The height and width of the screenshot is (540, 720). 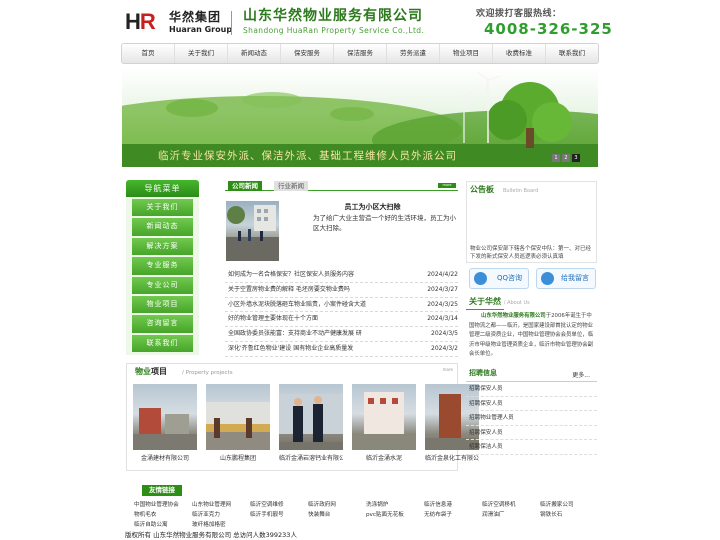 What do you see at coordinates (499, 278) in the screenshot?
I see `qq-consult-button: QQ咨询` at bounding box center [499, 278].